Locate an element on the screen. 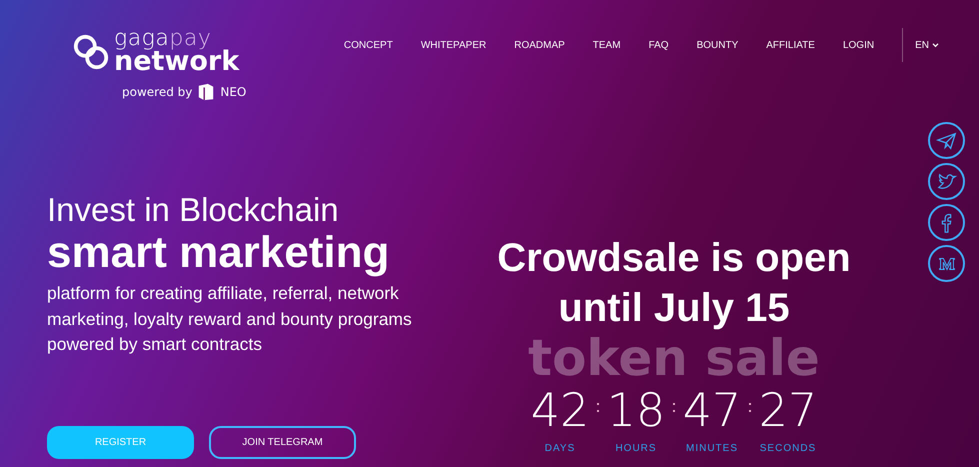 The height and width of the screenshot is (467, 979). telegram-link is located at coordinates (946, 140).